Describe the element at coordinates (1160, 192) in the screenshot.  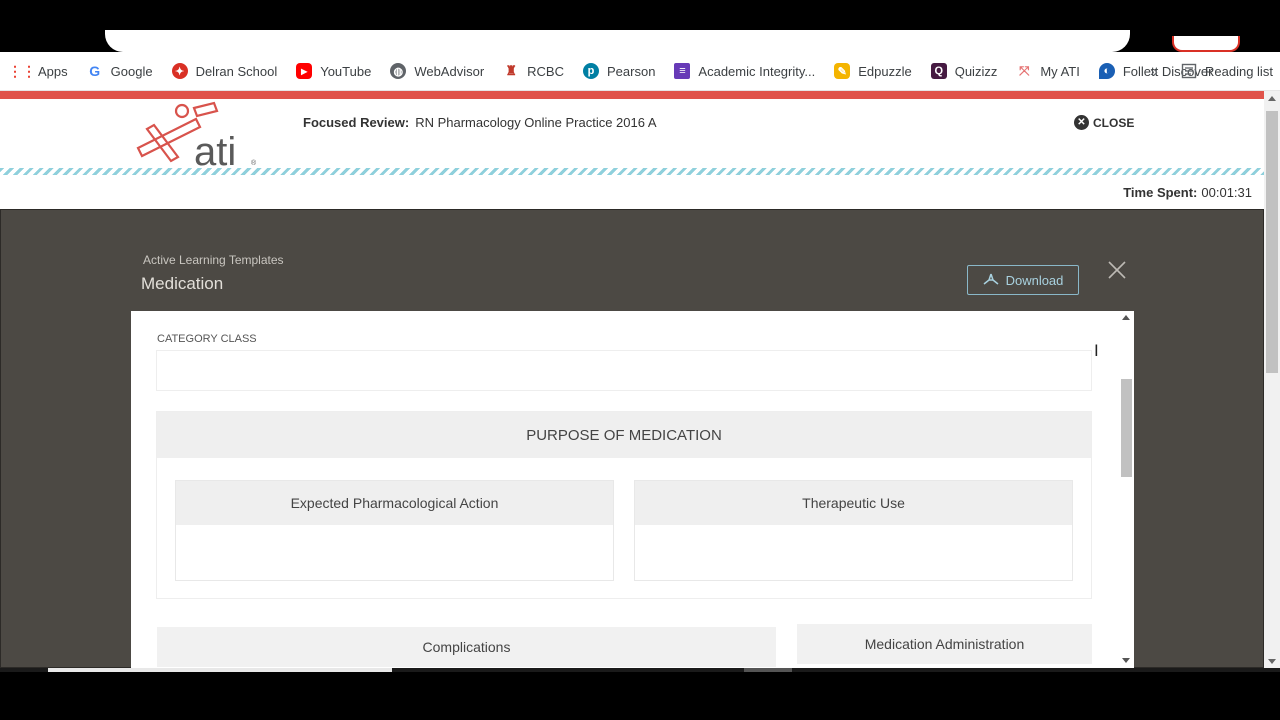
I see `time-spent-label: Time Spent:` at that location.